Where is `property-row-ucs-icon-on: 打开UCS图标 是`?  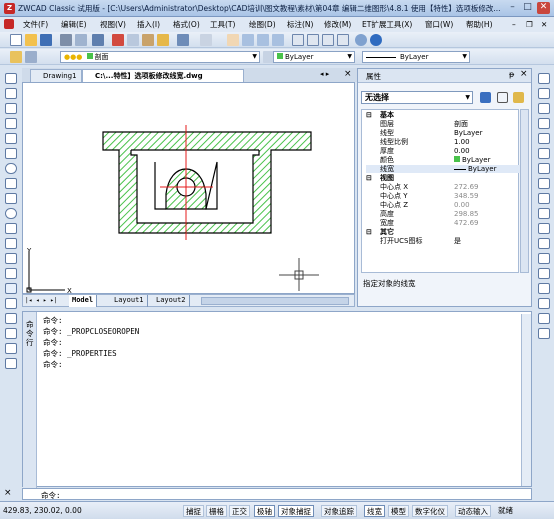
property-row-ucs-icon-on: 打开UCS图标 是 is located at coordinates (447, 241).